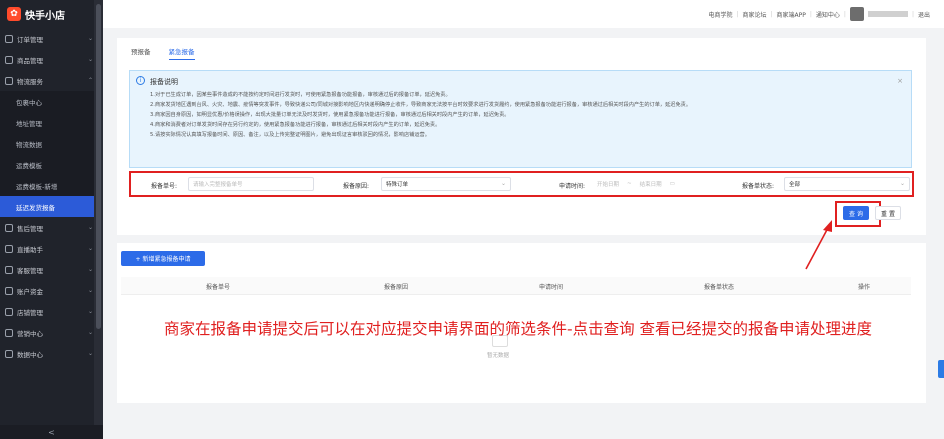  I want to click on avatar, so click(856, 14).